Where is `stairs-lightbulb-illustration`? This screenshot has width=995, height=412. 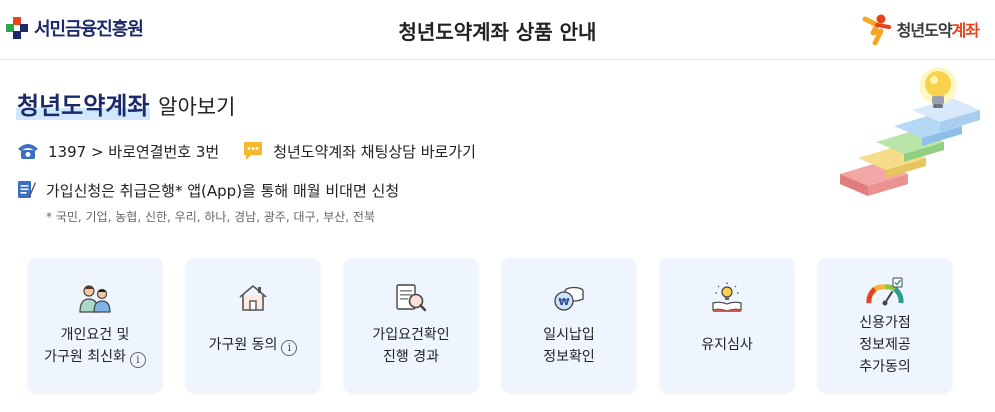
stairs-lightbulb-illustration is located at coordinates (910, 137).